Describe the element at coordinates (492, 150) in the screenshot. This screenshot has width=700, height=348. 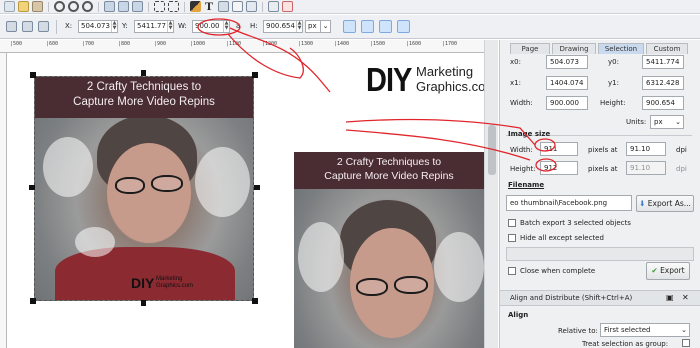
I see `scrollbar-thumb` at that location.